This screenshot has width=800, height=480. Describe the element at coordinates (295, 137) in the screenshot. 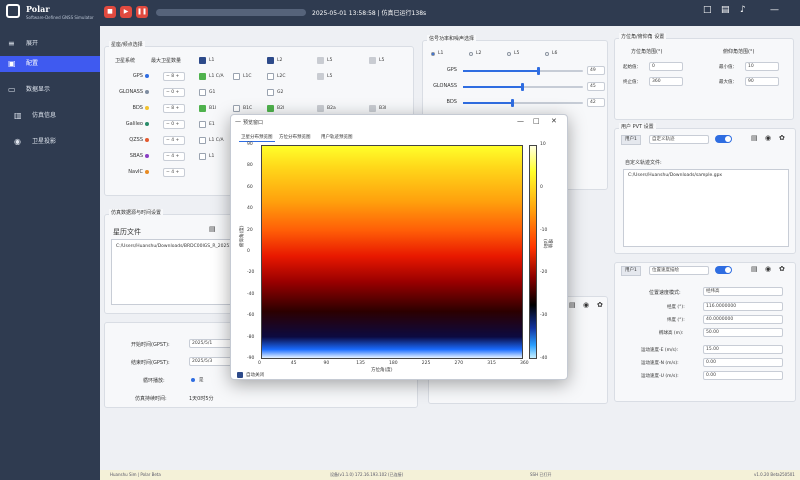

I see `tab-azimuth-distribution: 方位分布预览图` at that location.